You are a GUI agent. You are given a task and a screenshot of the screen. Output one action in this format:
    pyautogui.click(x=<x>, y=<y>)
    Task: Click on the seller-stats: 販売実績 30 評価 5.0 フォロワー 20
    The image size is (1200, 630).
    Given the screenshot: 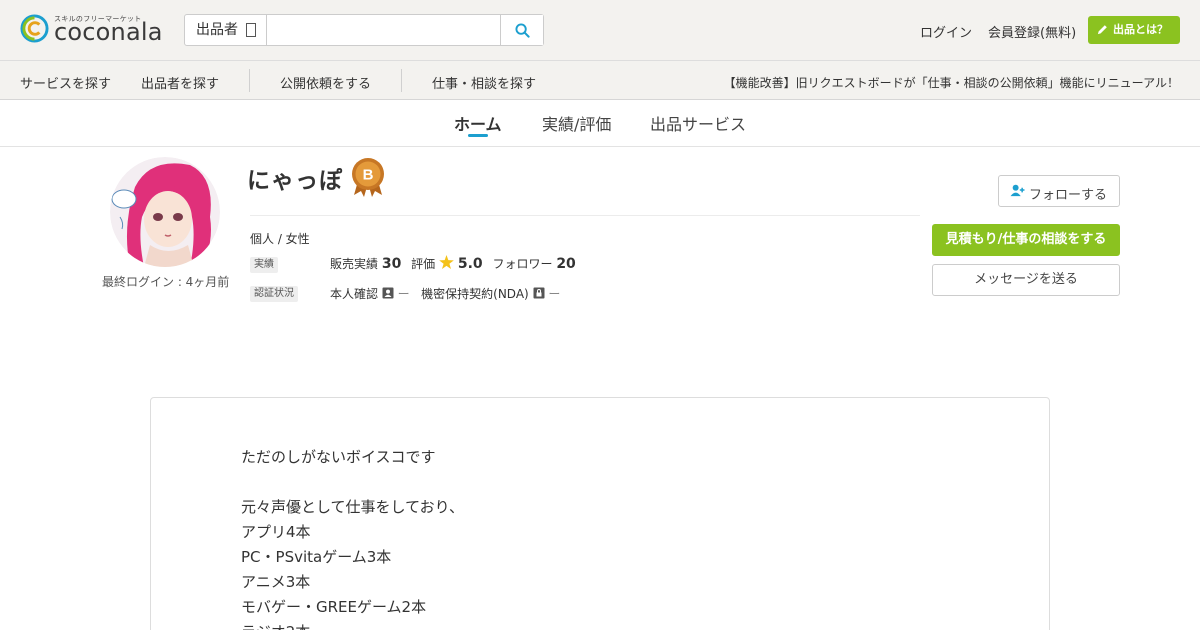 What is the action you would take?
    pyautogui.click(x=453, y=263)
    